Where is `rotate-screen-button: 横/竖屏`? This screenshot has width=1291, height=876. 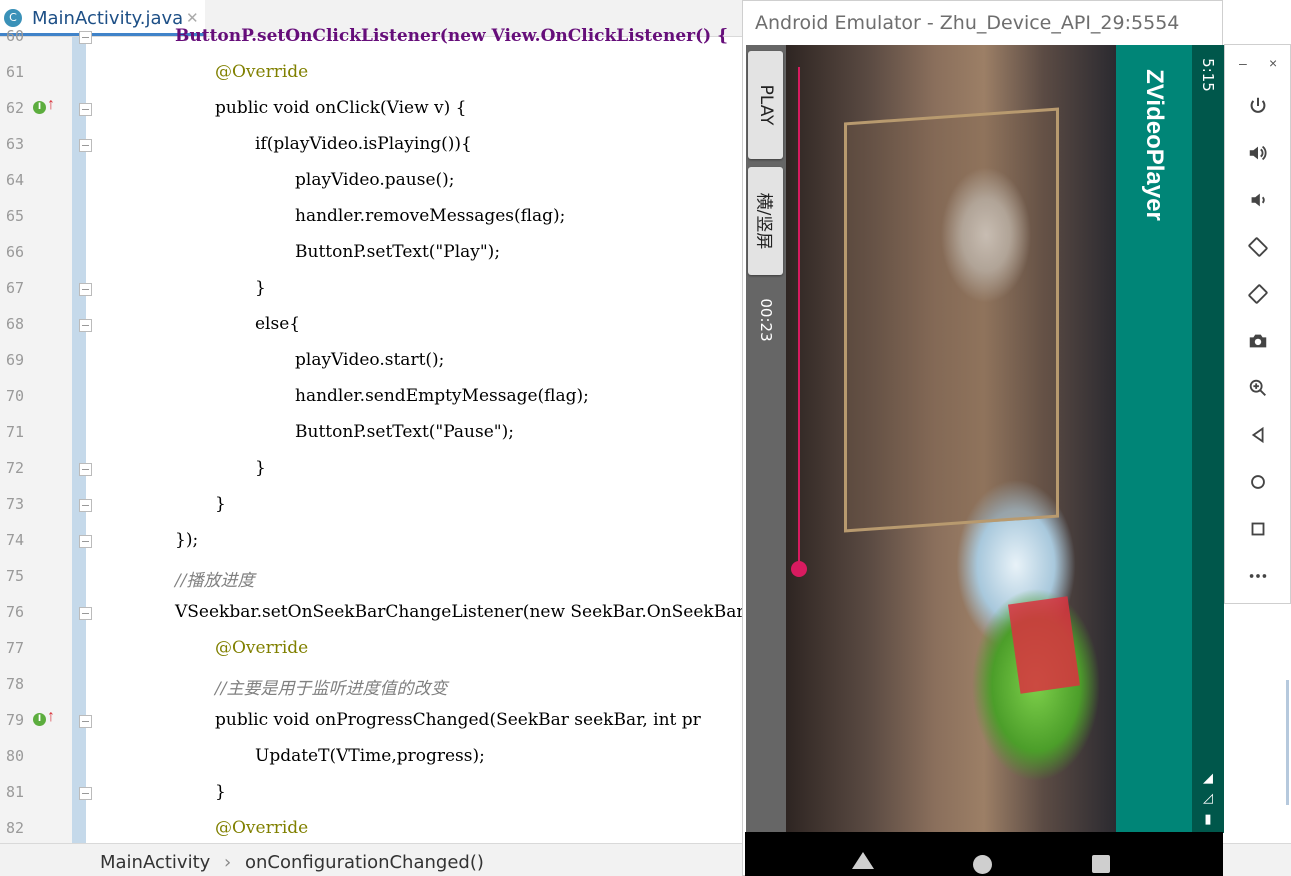 rotate-screen-button: 横/竖屏 is located at coordinates (765, 221).